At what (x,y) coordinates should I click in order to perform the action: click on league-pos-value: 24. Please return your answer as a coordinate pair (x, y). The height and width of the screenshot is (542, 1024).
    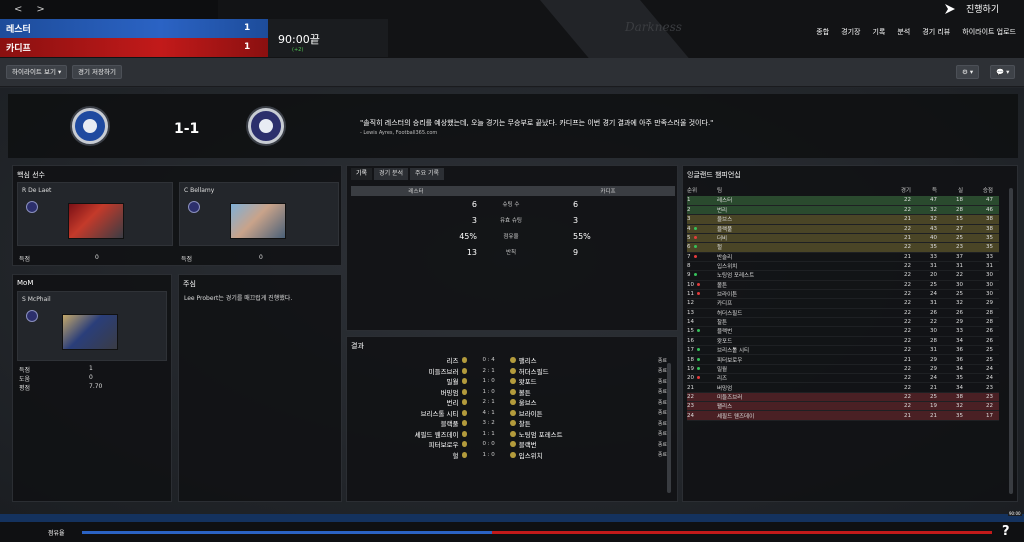
    Looking at the image, I should click on (690, 415).